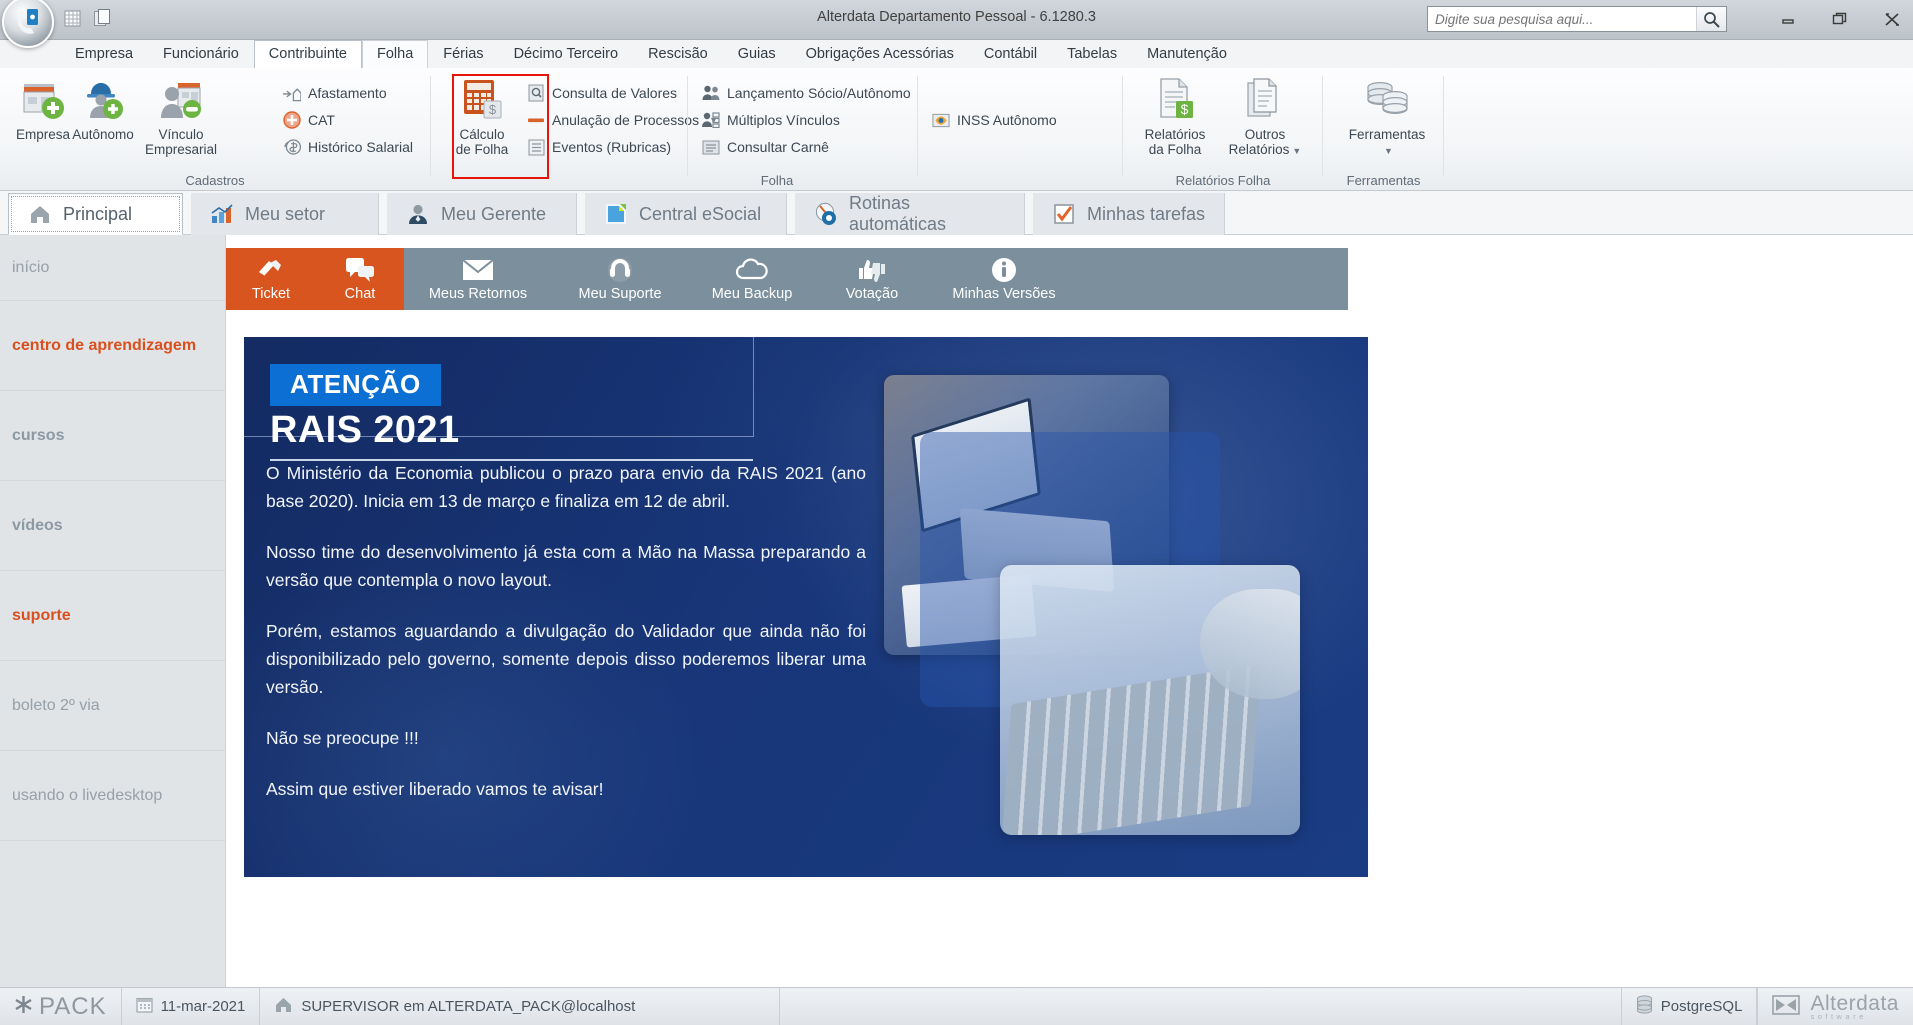  I want to click on ribbon-button-calculo-de-folha-label: Cálculo de Folha, so click(482, 142).